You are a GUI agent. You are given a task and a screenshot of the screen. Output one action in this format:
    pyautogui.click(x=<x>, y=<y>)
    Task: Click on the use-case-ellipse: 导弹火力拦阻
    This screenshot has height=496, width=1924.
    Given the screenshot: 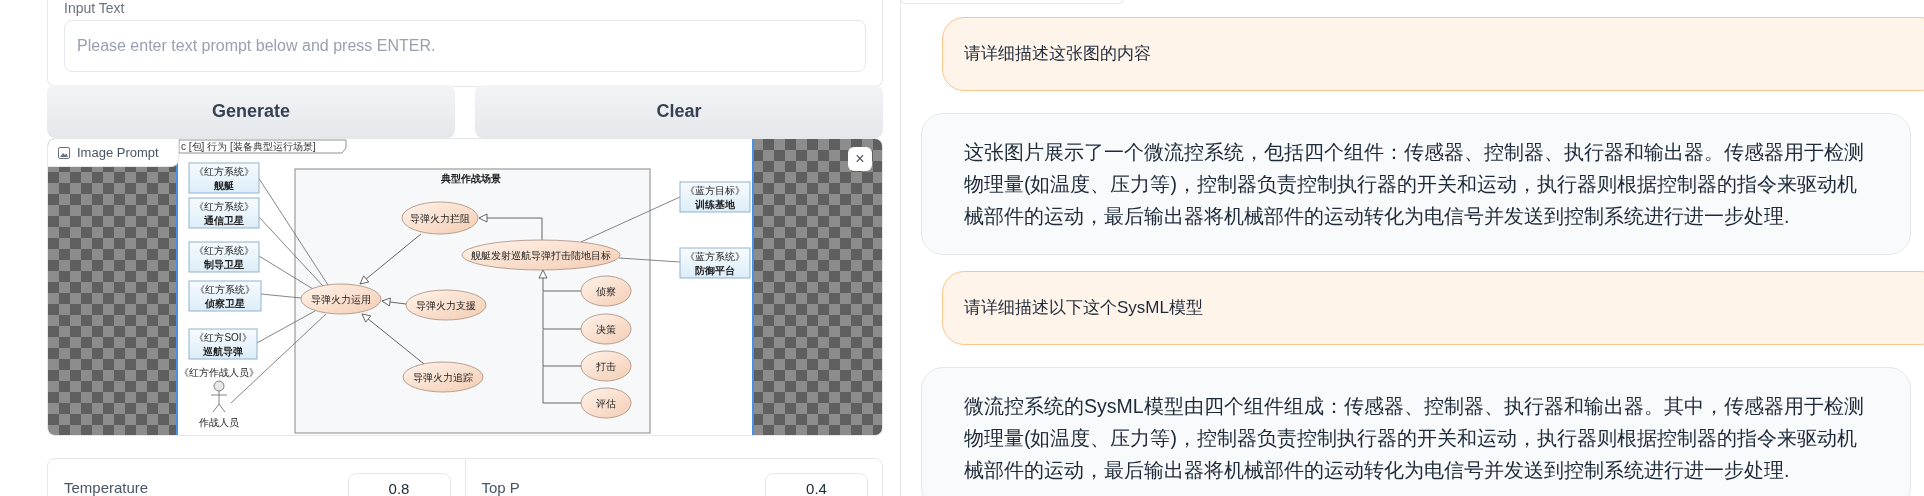 What is the action you would take?
    pyautogui.click(x=440, y=218)
    